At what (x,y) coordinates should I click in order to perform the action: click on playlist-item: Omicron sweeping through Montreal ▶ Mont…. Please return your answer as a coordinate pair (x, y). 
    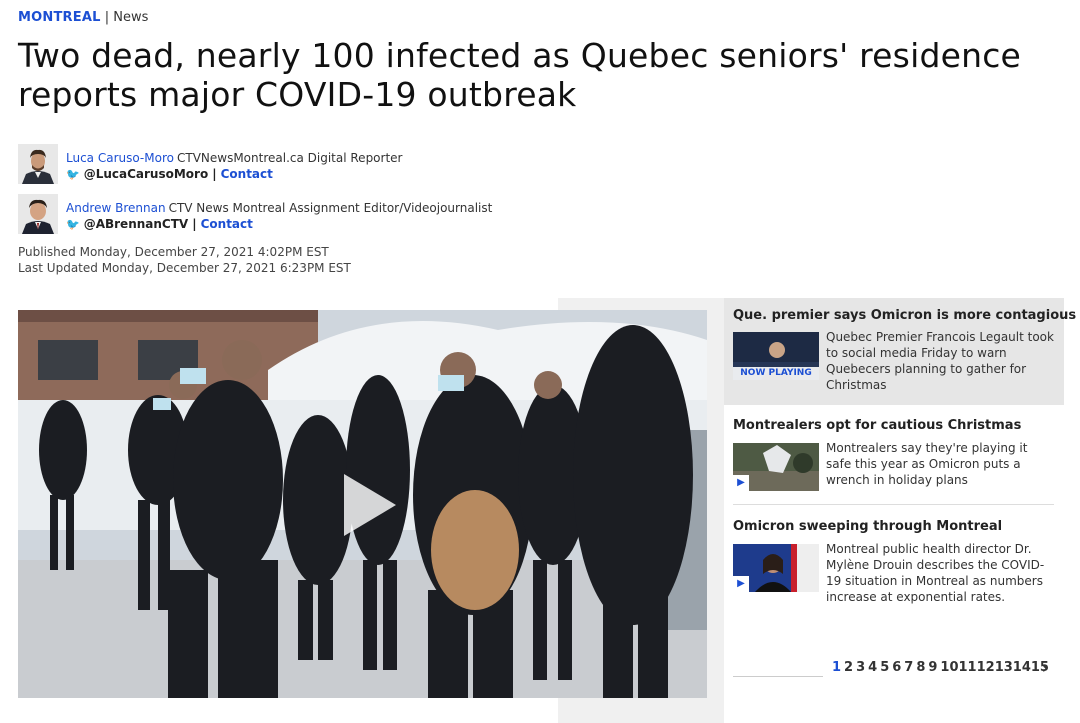
    Looking at the image, I should click on (894, 557).